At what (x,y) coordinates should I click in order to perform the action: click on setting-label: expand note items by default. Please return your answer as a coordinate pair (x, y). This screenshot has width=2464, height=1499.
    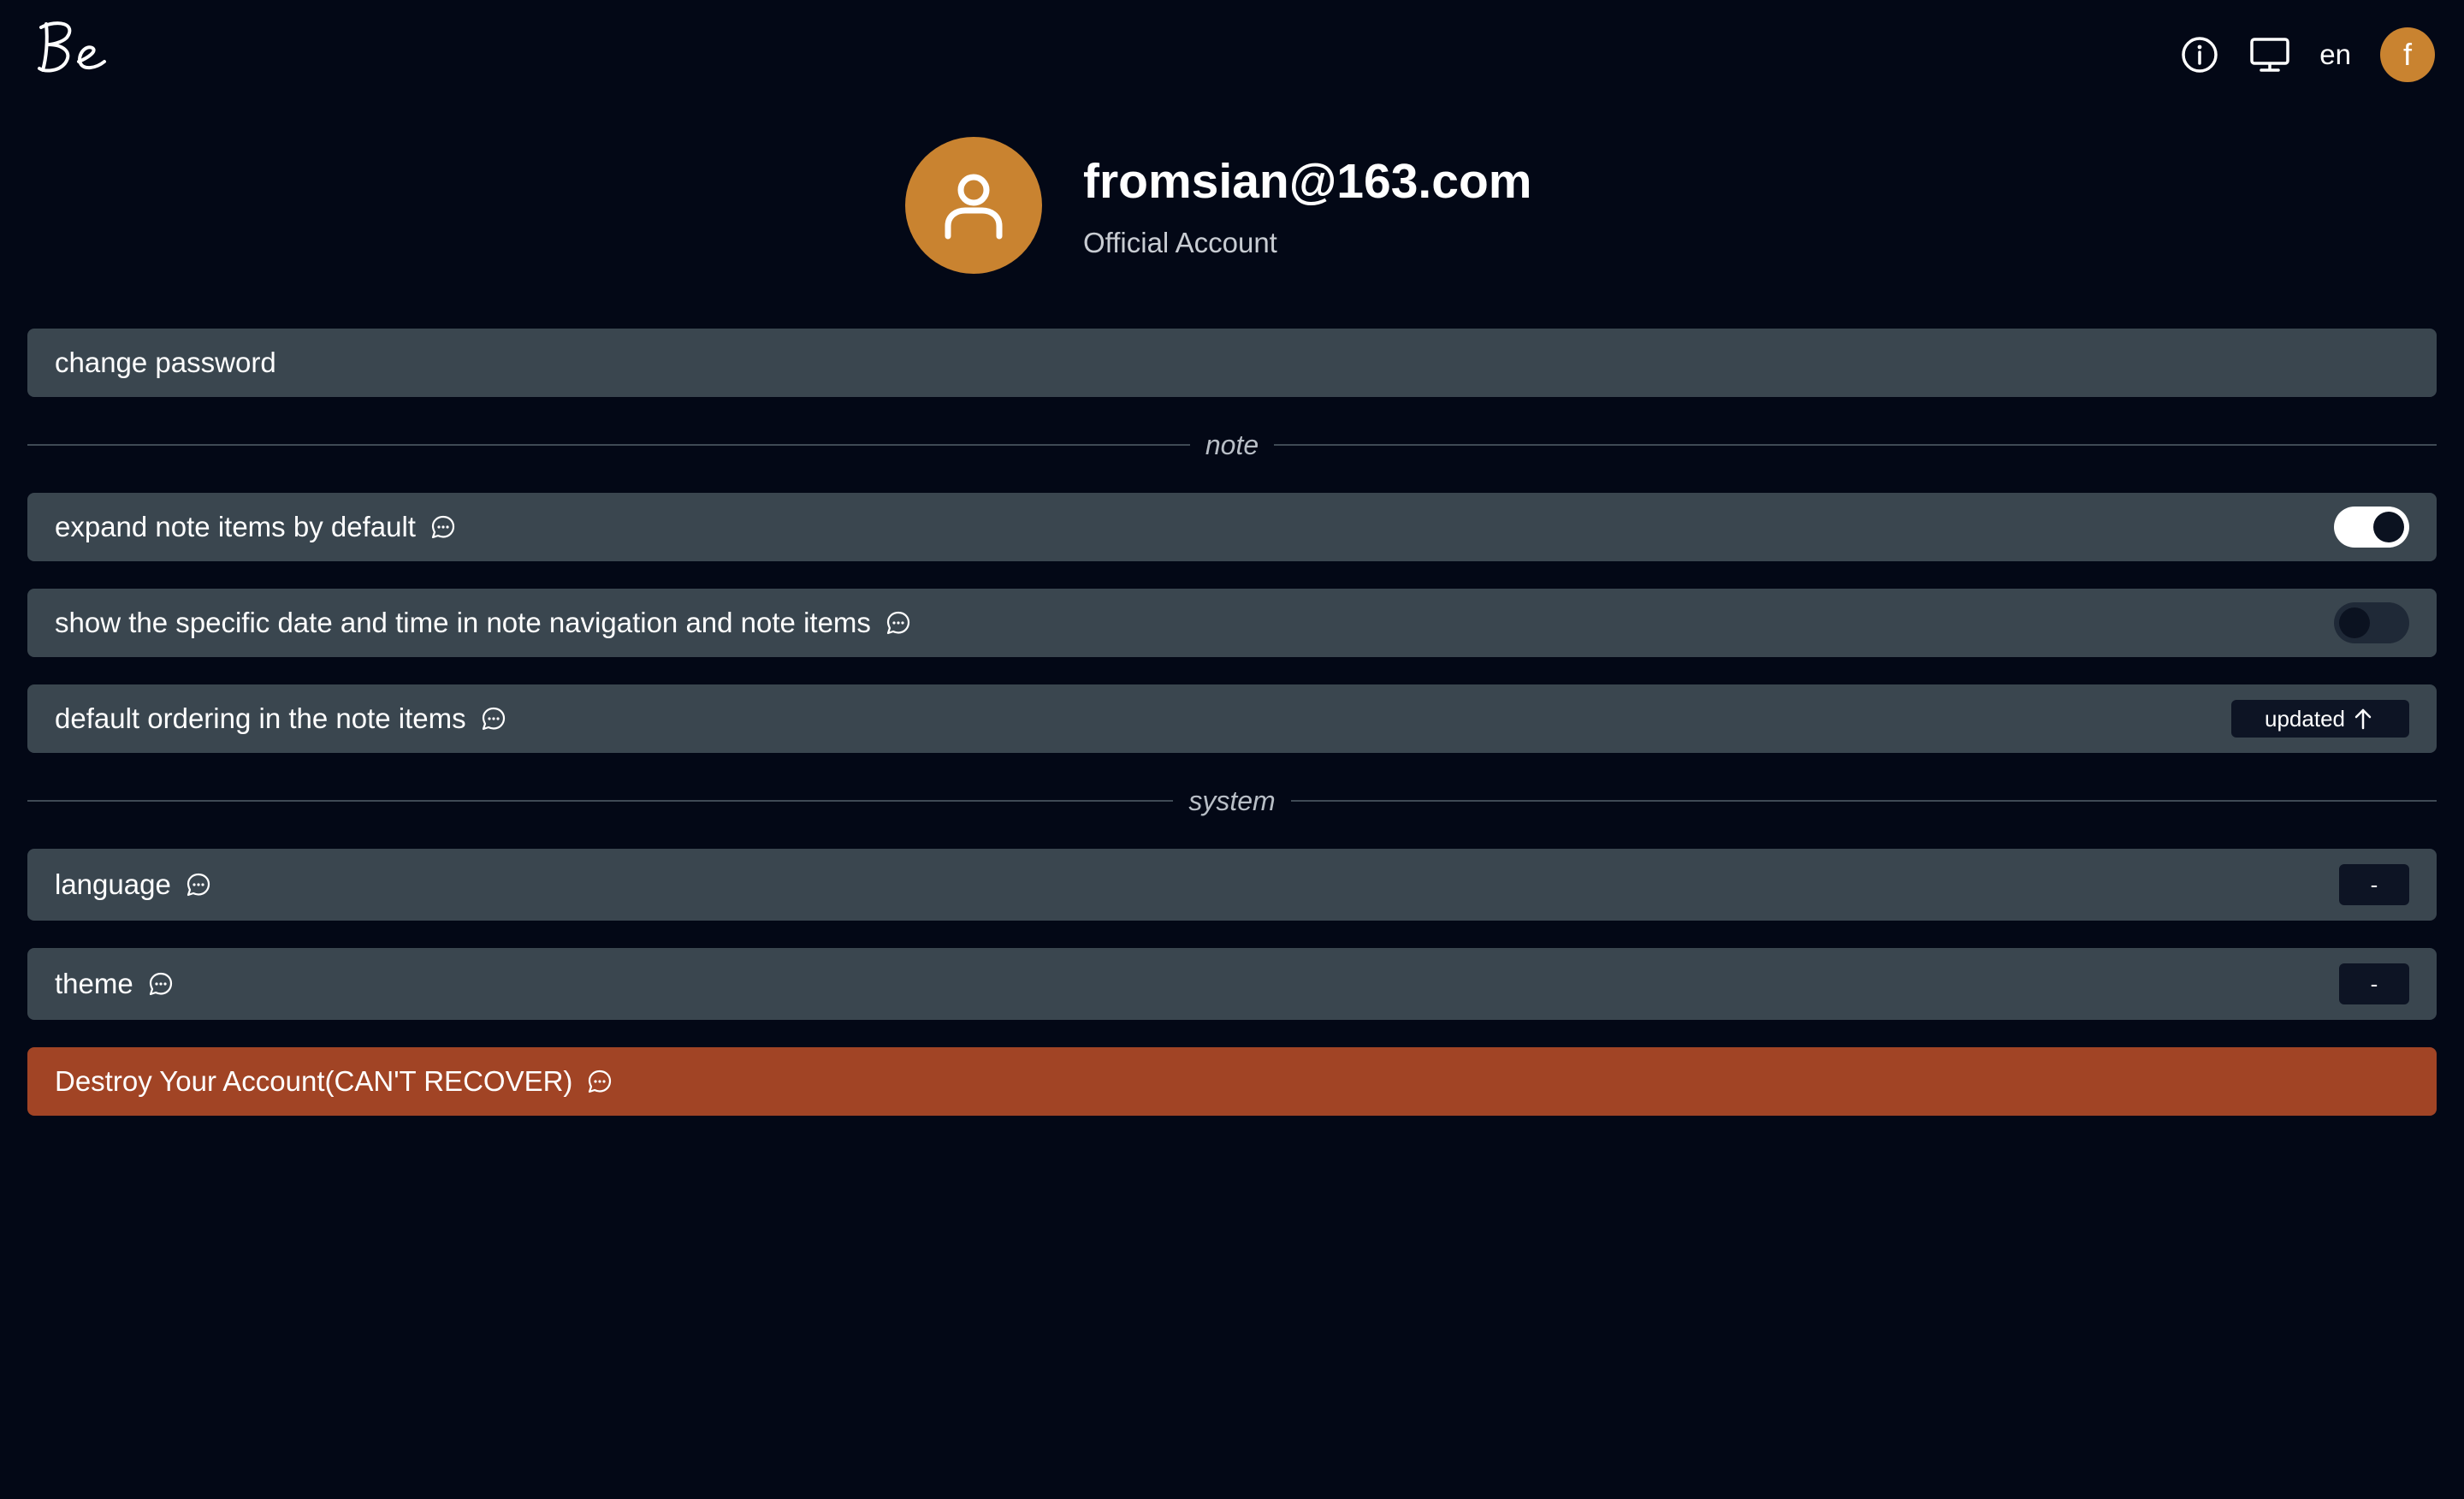
    Looking at the image, I should click on (235, 526).